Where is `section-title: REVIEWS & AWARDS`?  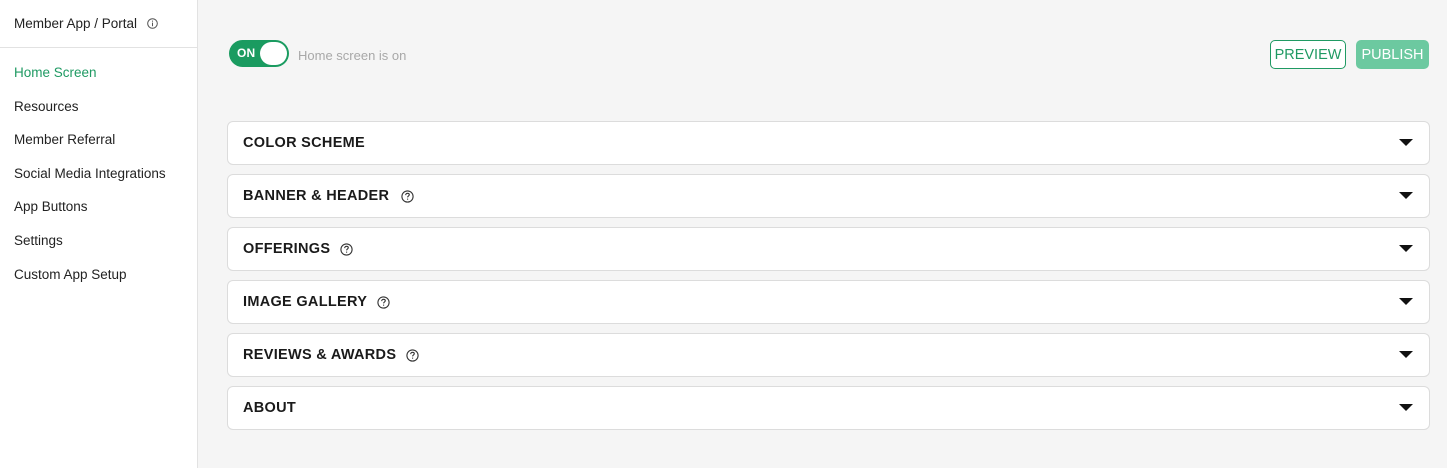 section-title: REVIEWS & AWARDS is located at coordinates (320, 355).